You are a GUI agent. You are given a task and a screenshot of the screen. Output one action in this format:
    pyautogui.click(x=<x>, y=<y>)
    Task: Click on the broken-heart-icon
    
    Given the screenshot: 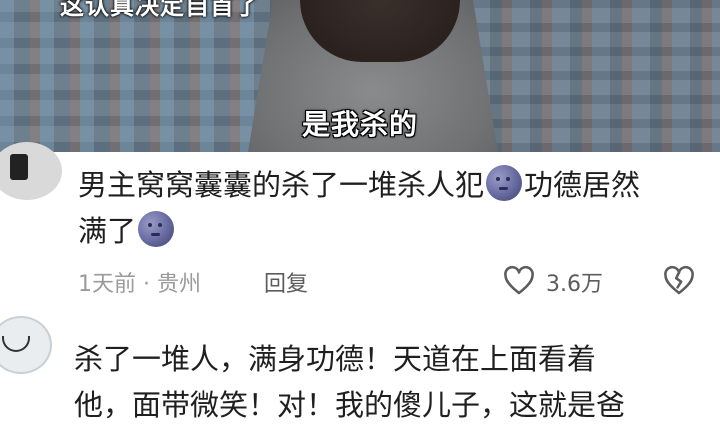 What is the action you would take?
    pyautogui.click(x=679, y=281)
    